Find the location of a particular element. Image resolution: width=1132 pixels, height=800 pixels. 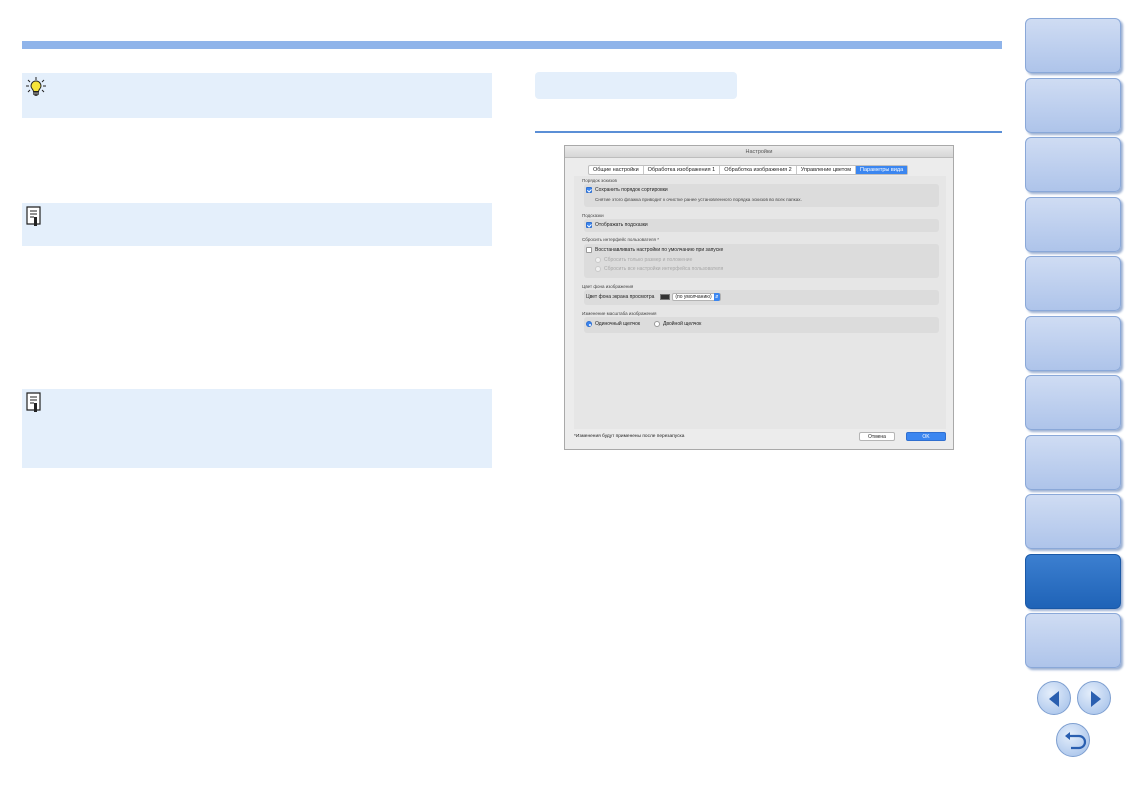

thumbnail-order-heading: Порядок эскизов is located at coordinates (599, 180).